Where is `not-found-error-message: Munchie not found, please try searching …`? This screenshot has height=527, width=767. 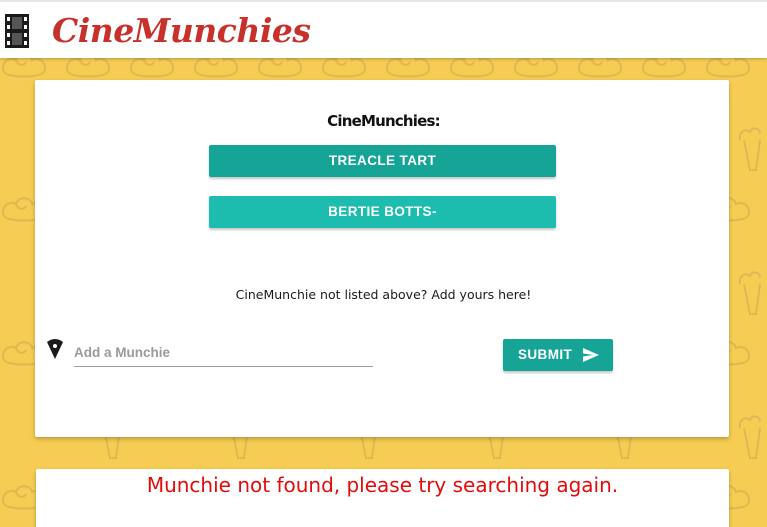
not-found-error-message: Munchie not found, please try searching … is located at coordinates (382, 485).